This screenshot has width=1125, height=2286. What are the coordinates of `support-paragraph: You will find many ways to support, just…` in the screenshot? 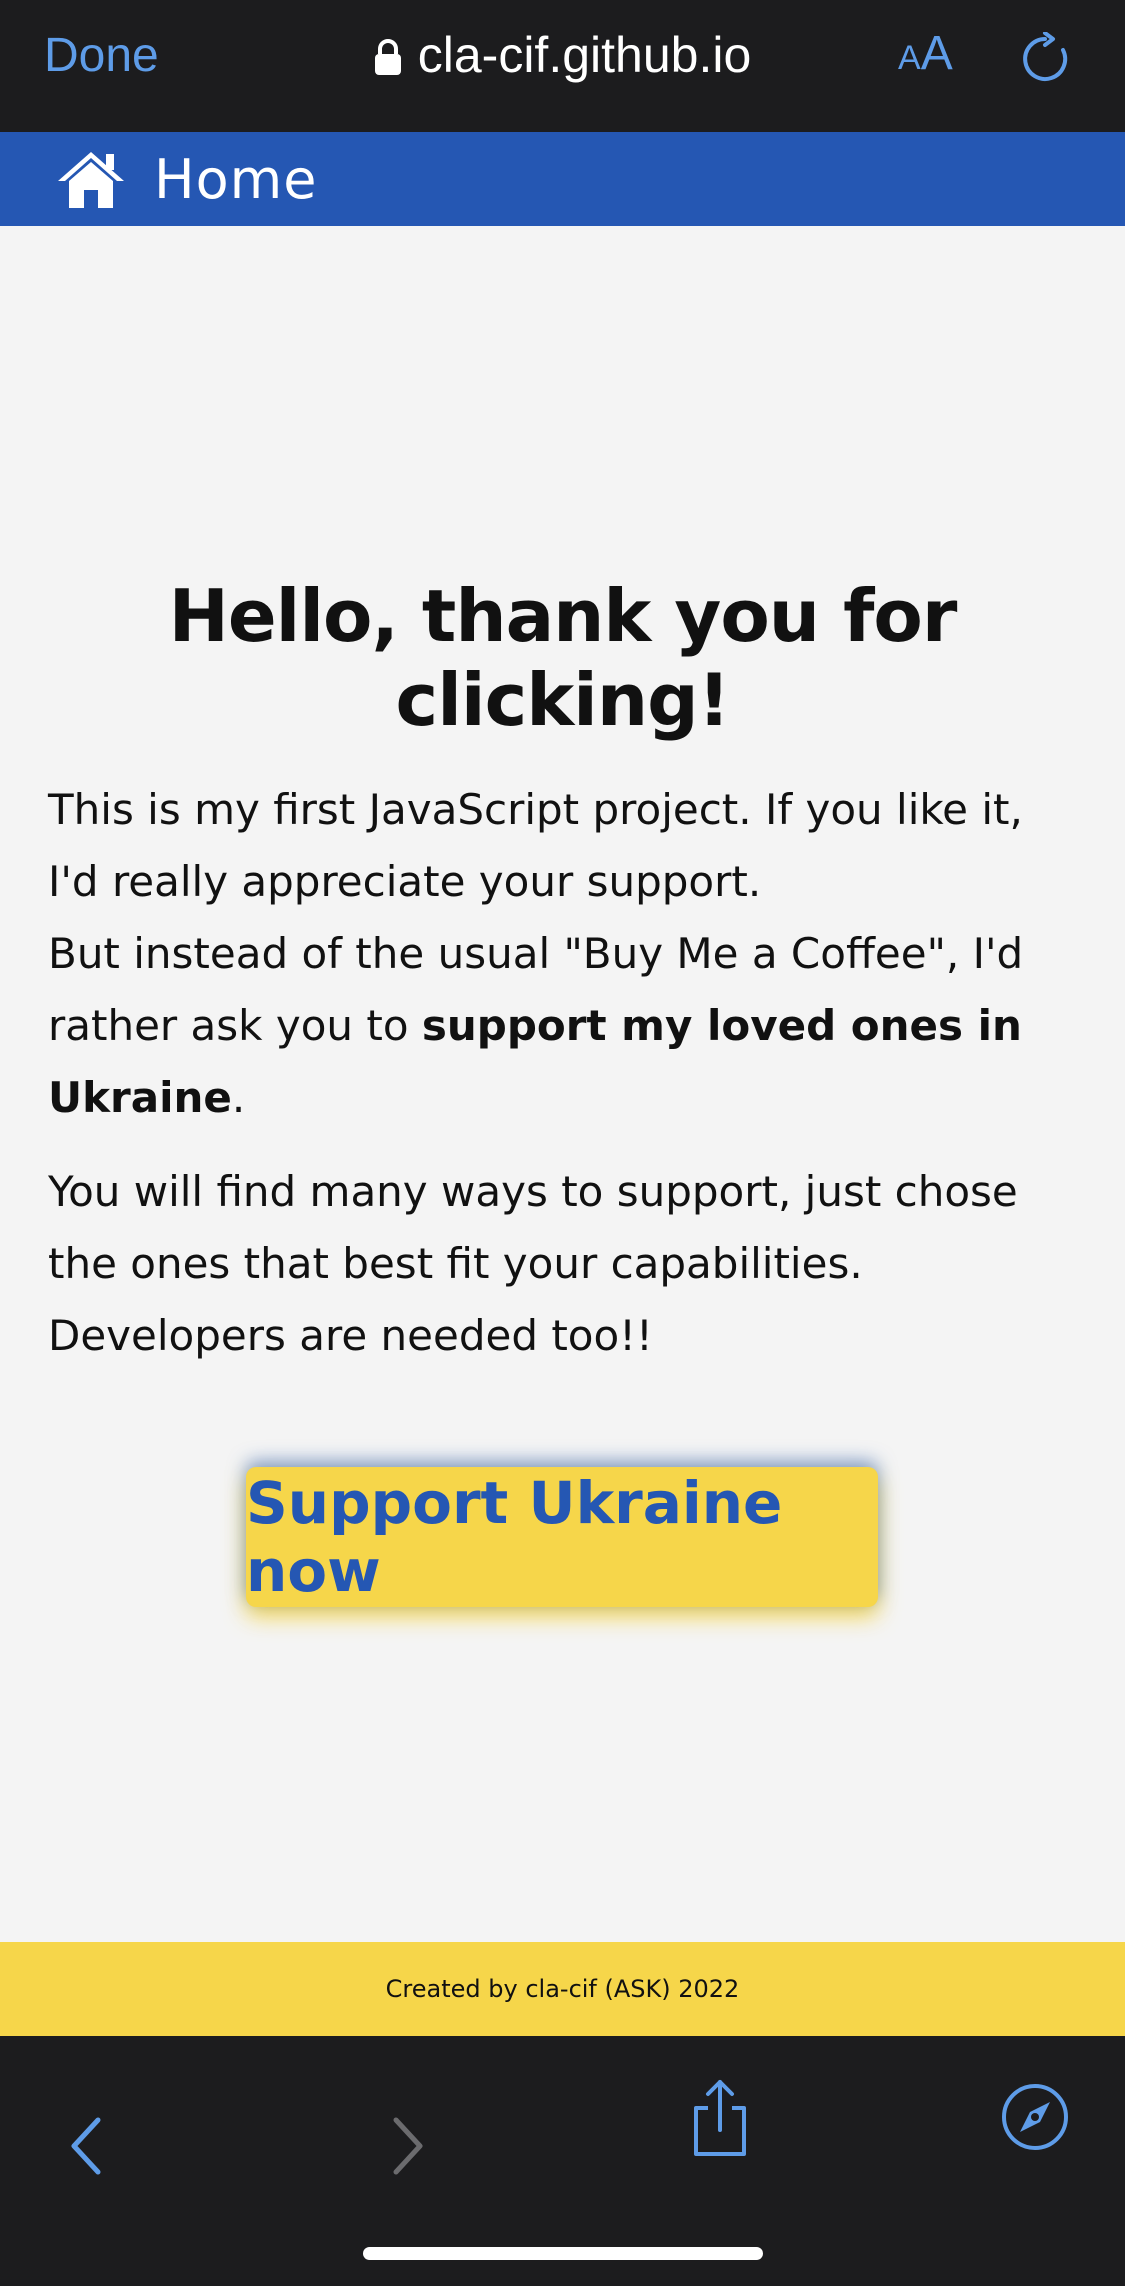 It's located at (533, 1263).